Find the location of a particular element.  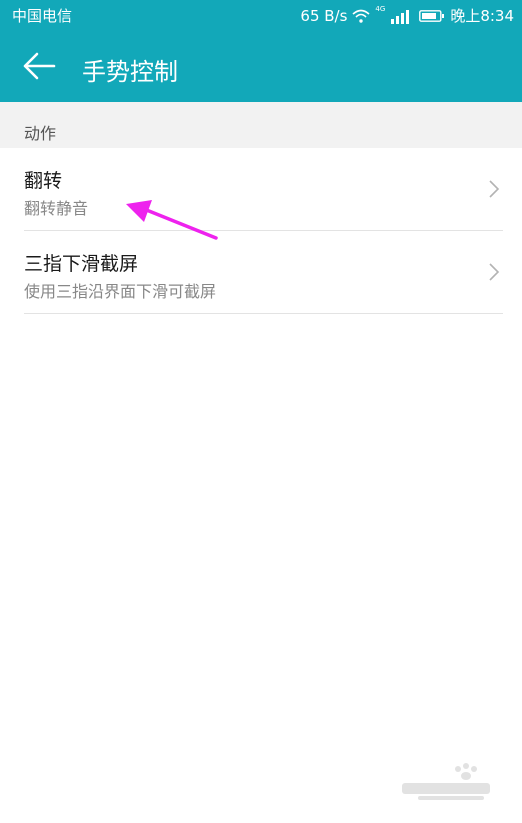

list-item-subtitle: 翻转静音 is located at coordinates (56, 208).